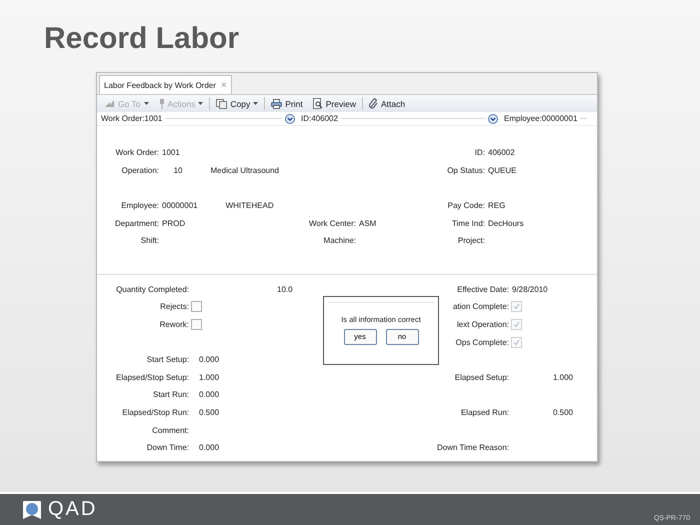  What do you see at coordinates (109, 103) in the screenshot?
I see `arrow-icon` at bounding box center [109, 103].